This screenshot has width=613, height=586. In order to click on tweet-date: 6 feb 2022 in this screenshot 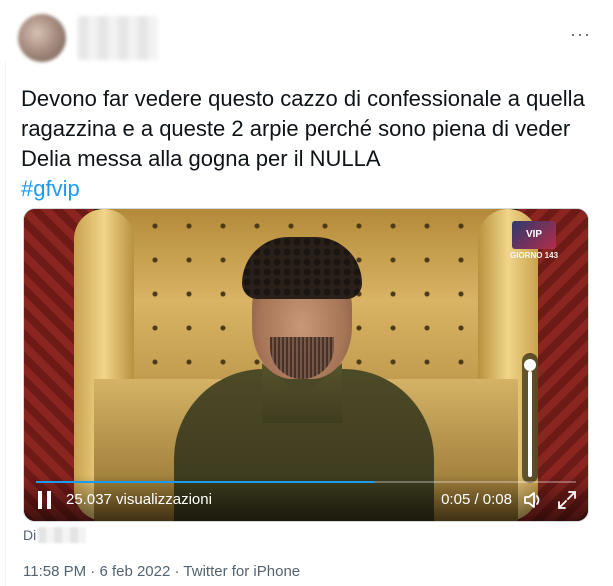, I will do `click(134, 571)`.